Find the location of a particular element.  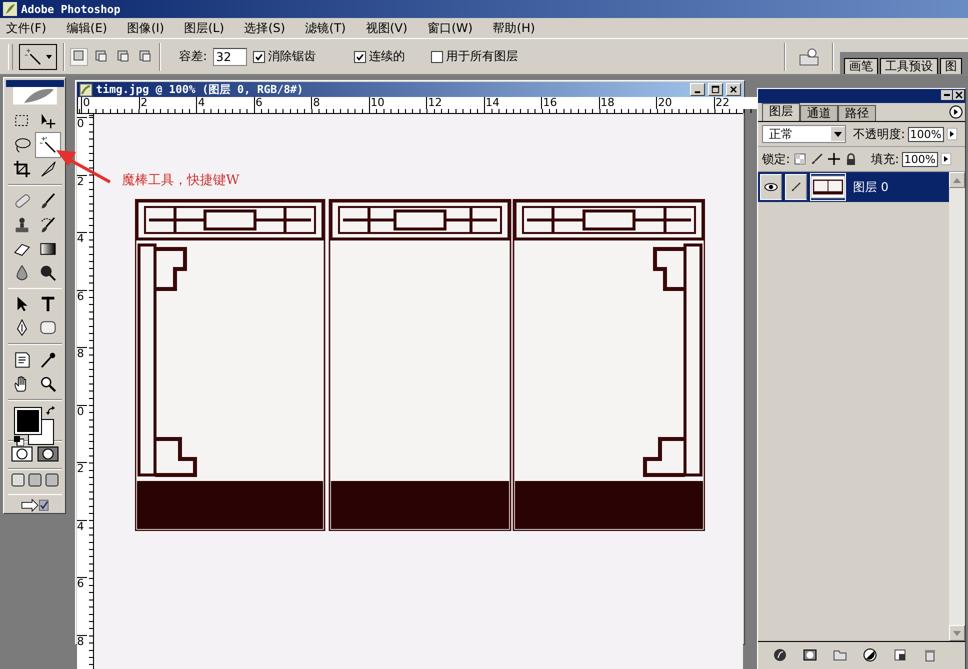

lock-transparency-icon is located at coordinates (800, 159).